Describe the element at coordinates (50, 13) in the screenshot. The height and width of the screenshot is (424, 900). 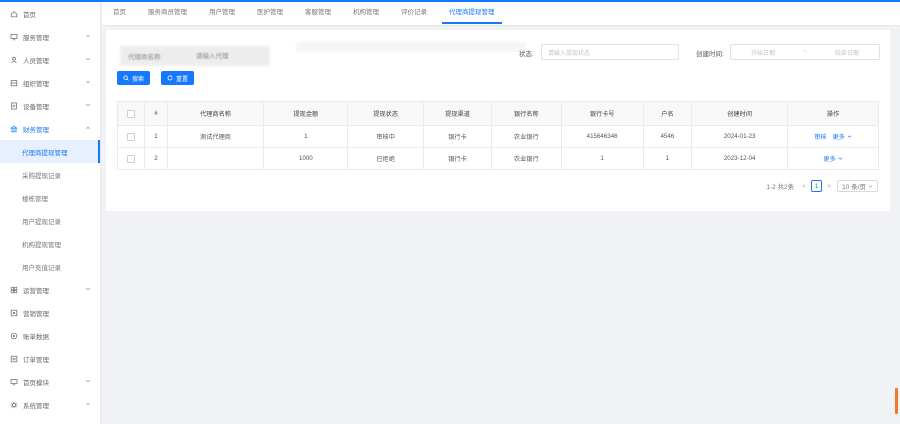
I see `sidebar-item-0: 首页` at that location.